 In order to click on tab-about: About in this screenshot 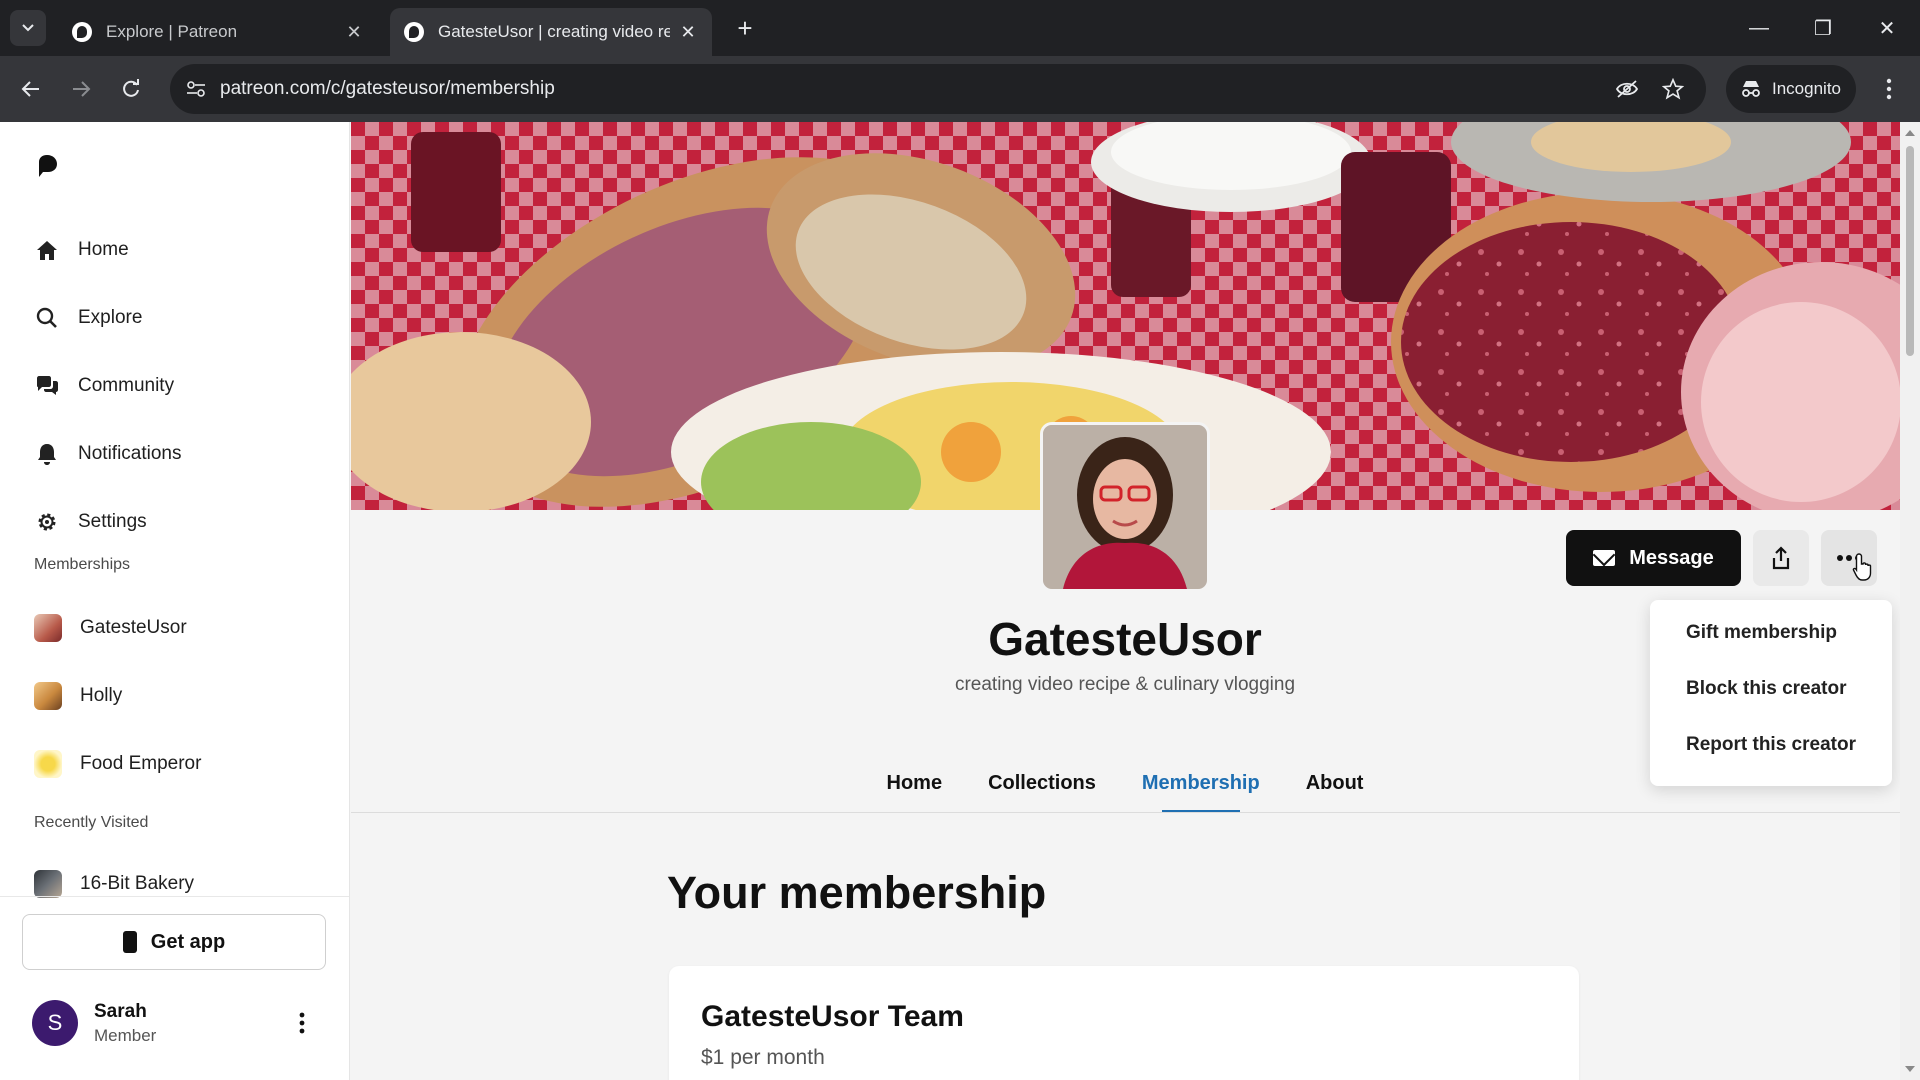, I will do `click(1335, 792)`.